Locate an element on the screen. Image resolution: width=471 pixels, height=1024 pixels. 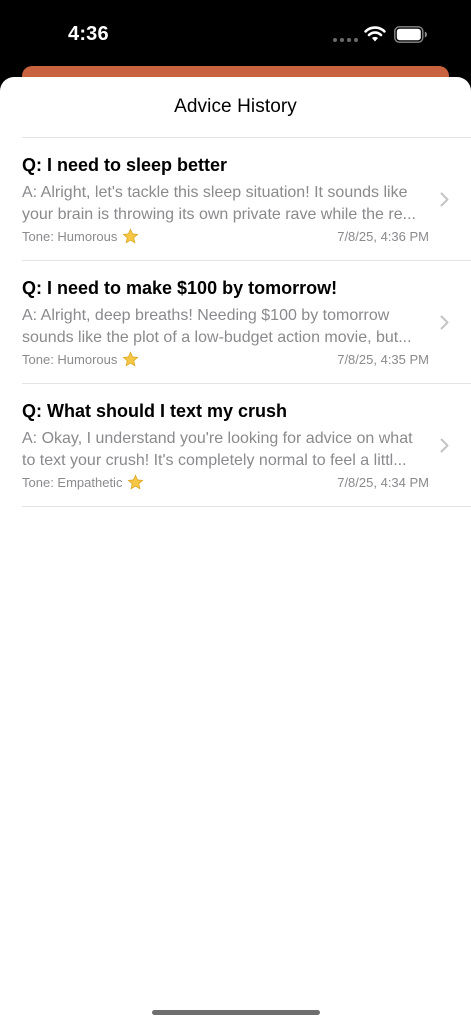
home-indicator is located at coordinates (236, 1012).